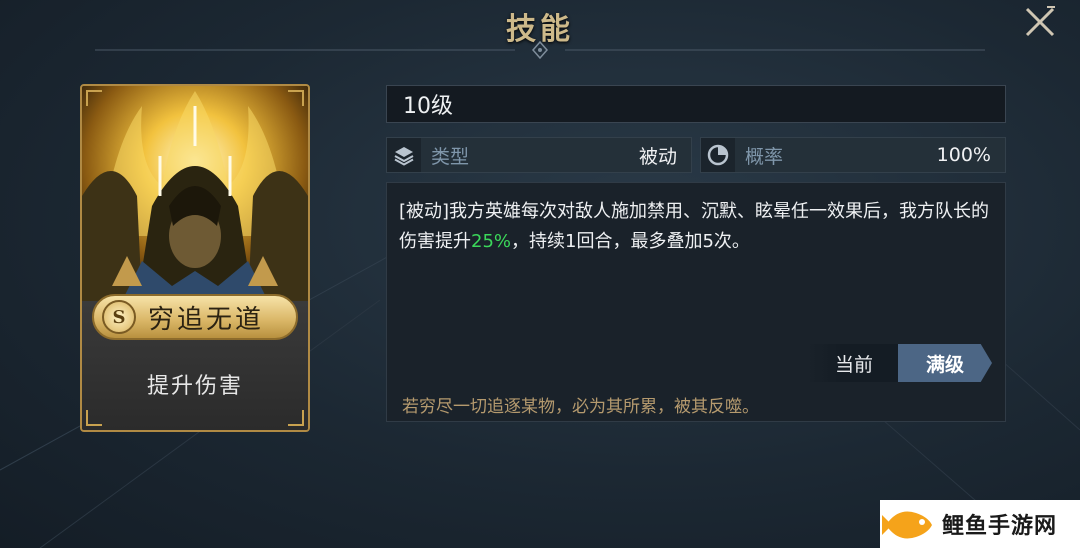 The width and height of the screenshot is (1080, 548). What do you see at coordinates (945, 363) in the screenshot?
I see `tab-max-level: 满级` at bounding box center [945, 363].